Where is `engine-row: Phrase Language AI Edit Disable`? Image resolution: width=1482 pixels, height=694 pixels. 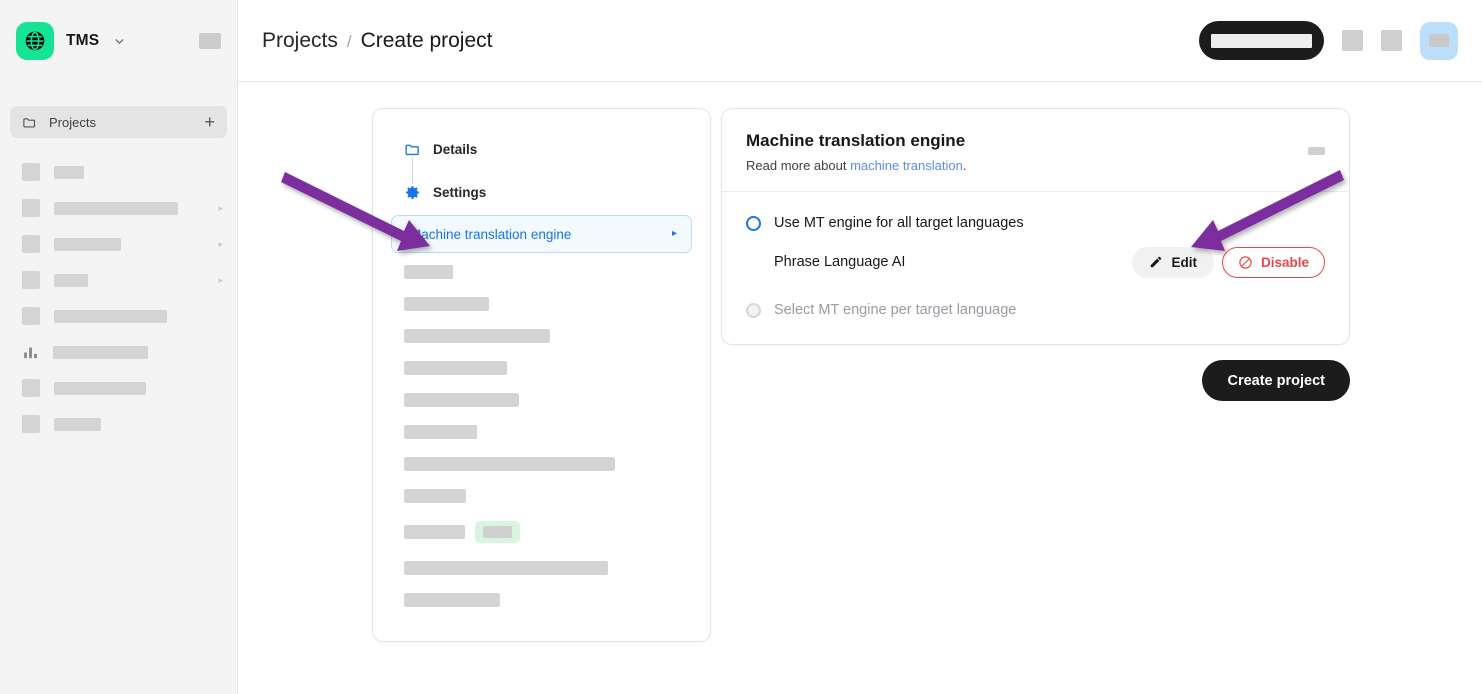 engine-row: Phrase Language AI Edit Disable is located at coordinates (1035, 262).